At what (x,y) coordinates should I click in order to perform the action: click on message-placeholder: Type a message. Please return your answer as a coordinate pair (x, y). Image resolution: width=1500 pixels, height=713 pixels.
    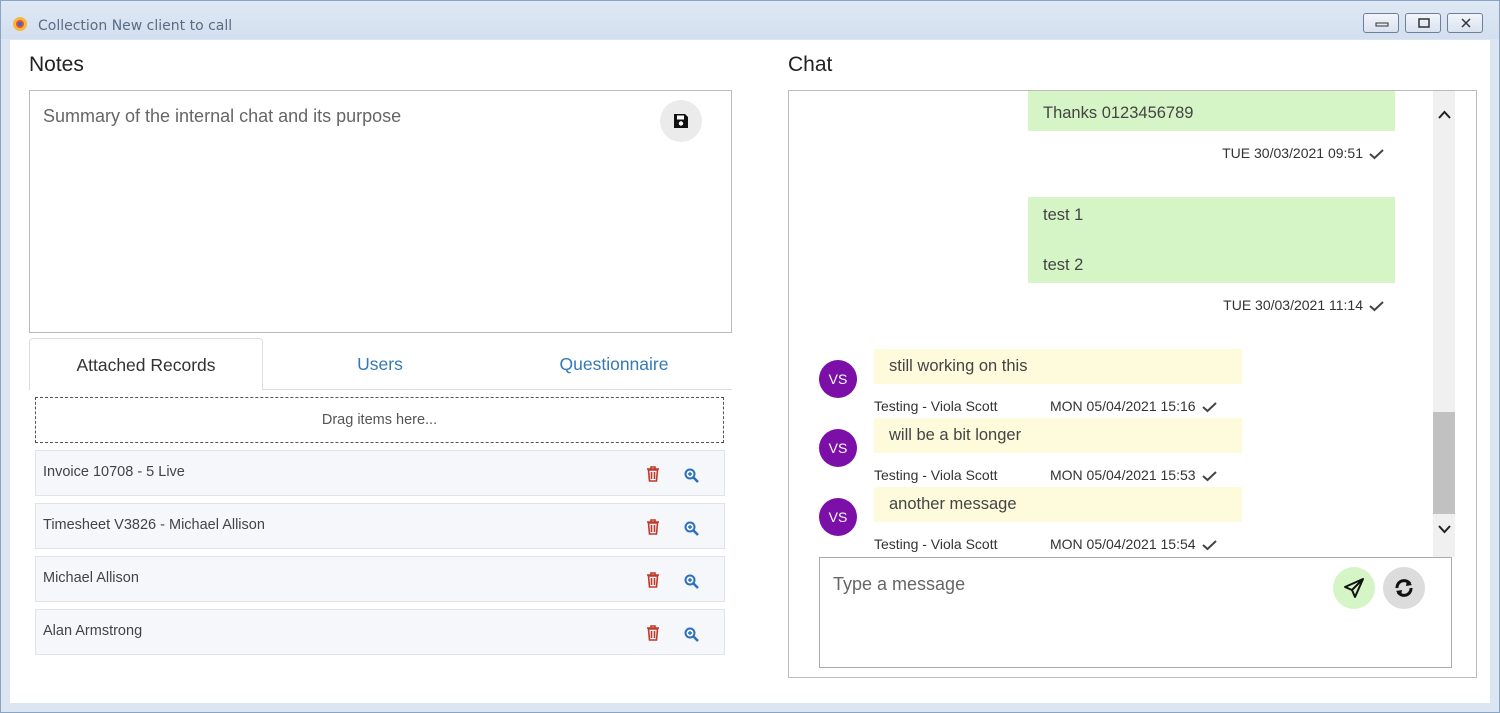
    Looking at the image, I should click on (899, 584).